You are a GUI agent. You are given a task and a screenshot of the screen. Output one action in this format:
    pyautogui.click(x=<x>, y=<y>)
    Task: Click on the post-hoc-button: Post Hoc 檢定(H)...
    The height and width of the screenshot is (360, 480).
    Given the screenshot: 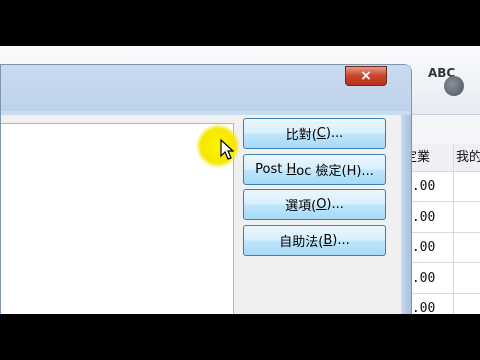 What is the action you would take?
    pyautogui.click(x=314, y=169)
    